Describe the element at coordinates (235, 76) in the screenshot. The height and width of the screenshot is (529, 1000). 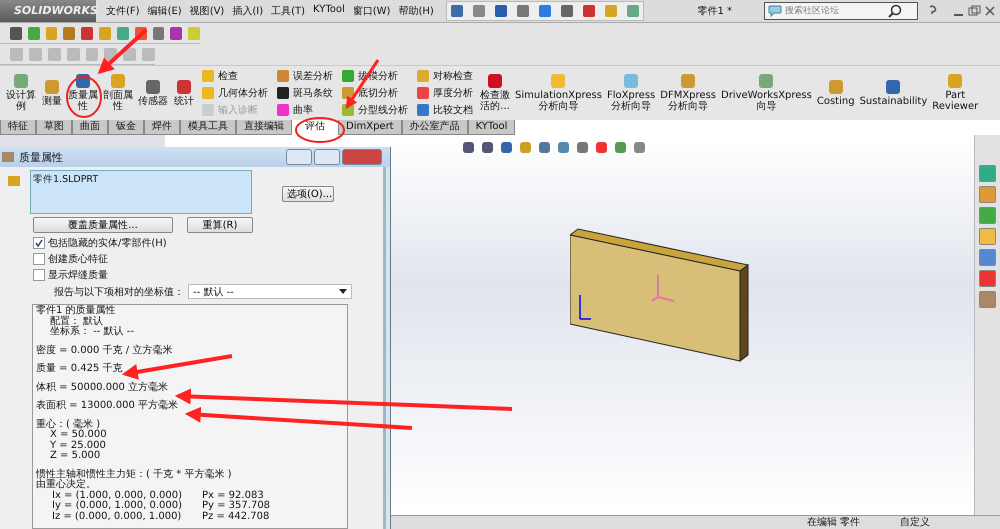
I see `ribbon-button: 检查` at that location.